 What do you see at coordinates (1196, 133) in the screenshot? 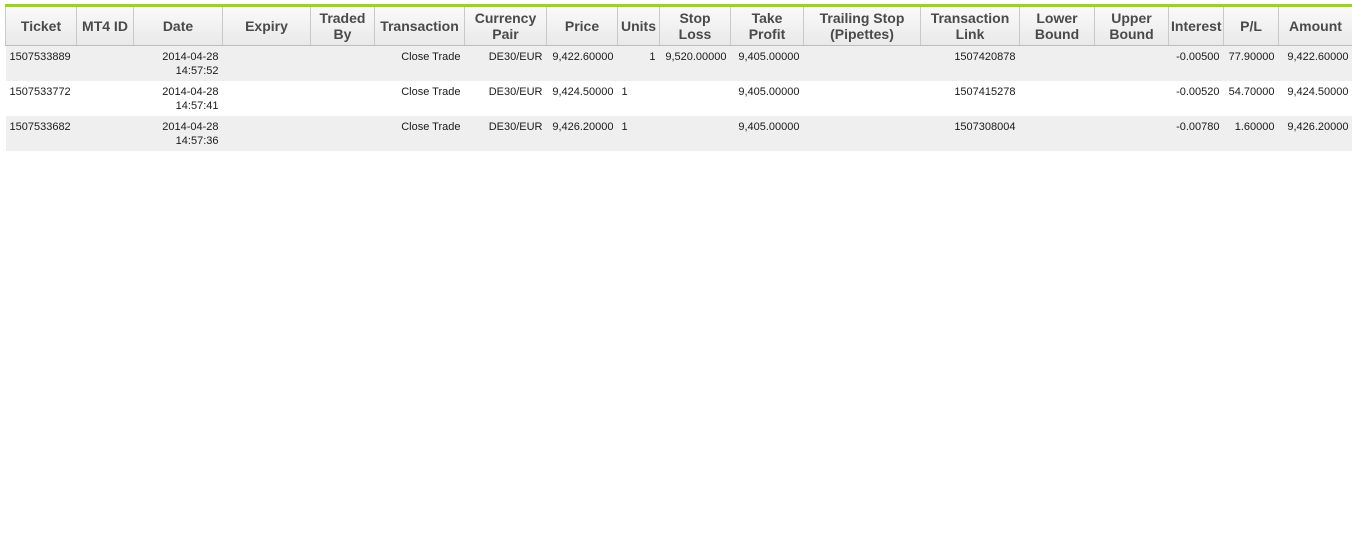
I see `cell-interest: -0.00780` at bounding box center [1196, 133].